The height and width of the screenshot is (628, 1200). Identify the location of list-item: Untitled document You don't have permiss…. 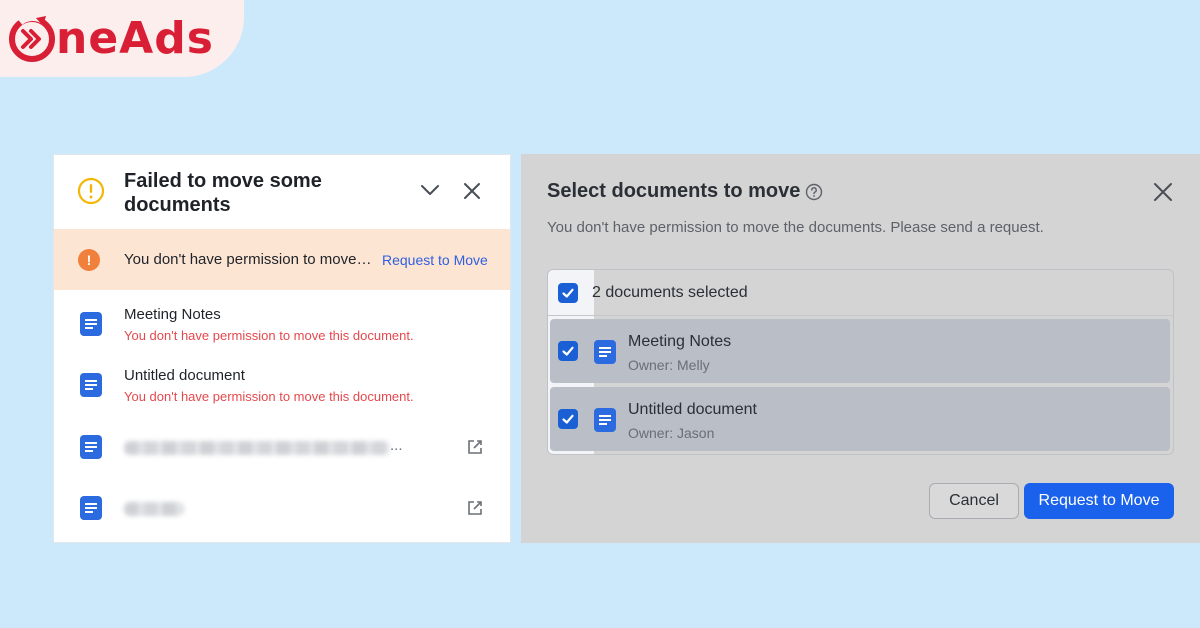
(282, 381).